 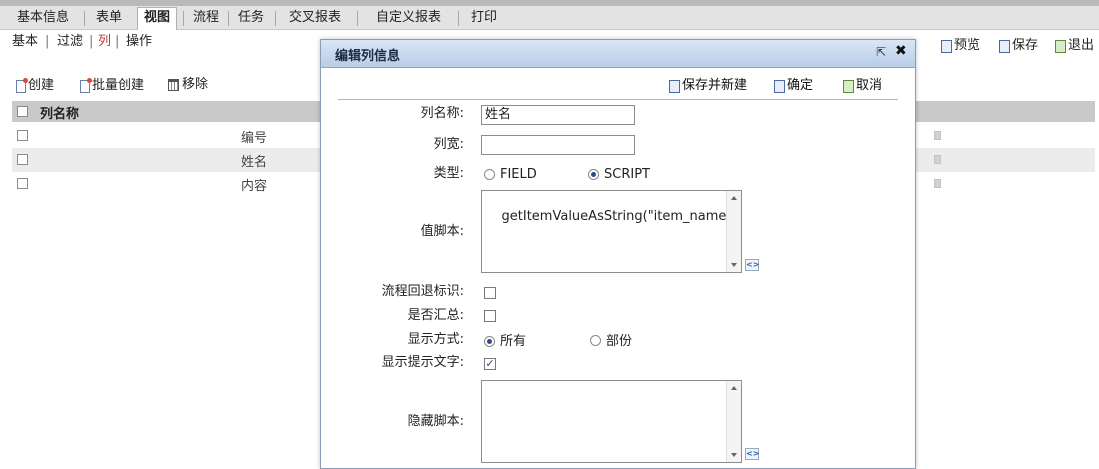 What do you see at coordinates (104, 42) in the screenshot?
I see `subnav-column: 列` at bounding box center [104, 42].